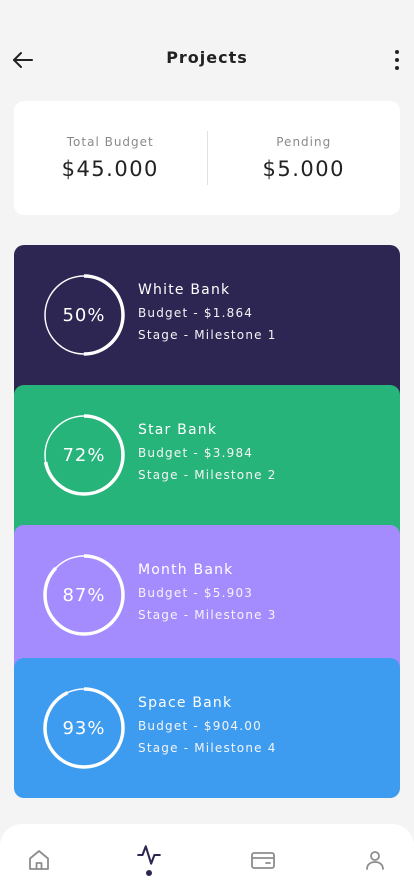  What do you see at coordinates (207, 748) in the screenshot?
I see `project-stage: Stage - Milestone 4` at bounding box center [207, 748].